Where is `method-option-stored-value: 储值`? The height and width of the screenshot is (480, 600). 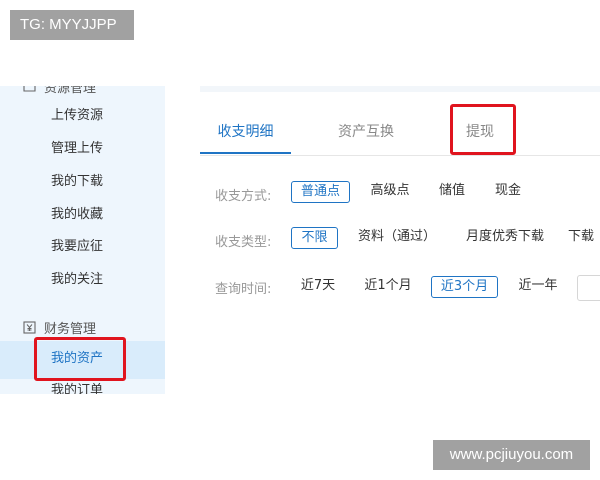
method-option-stored-value: 储值 is located at coordinates (452, 192).